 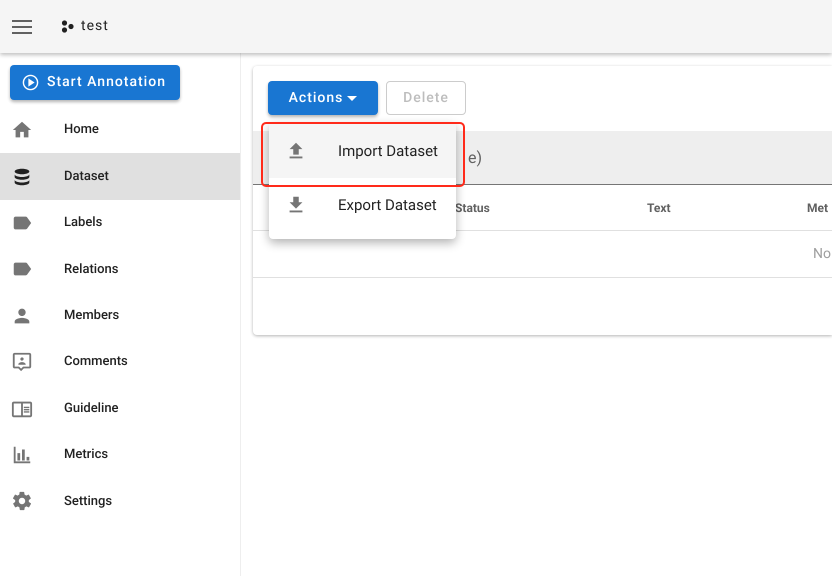 What do you see at coordinates (120, 176) in the screenshot?
I see `nav-item: Dataset` at bounding box center [120, 176].